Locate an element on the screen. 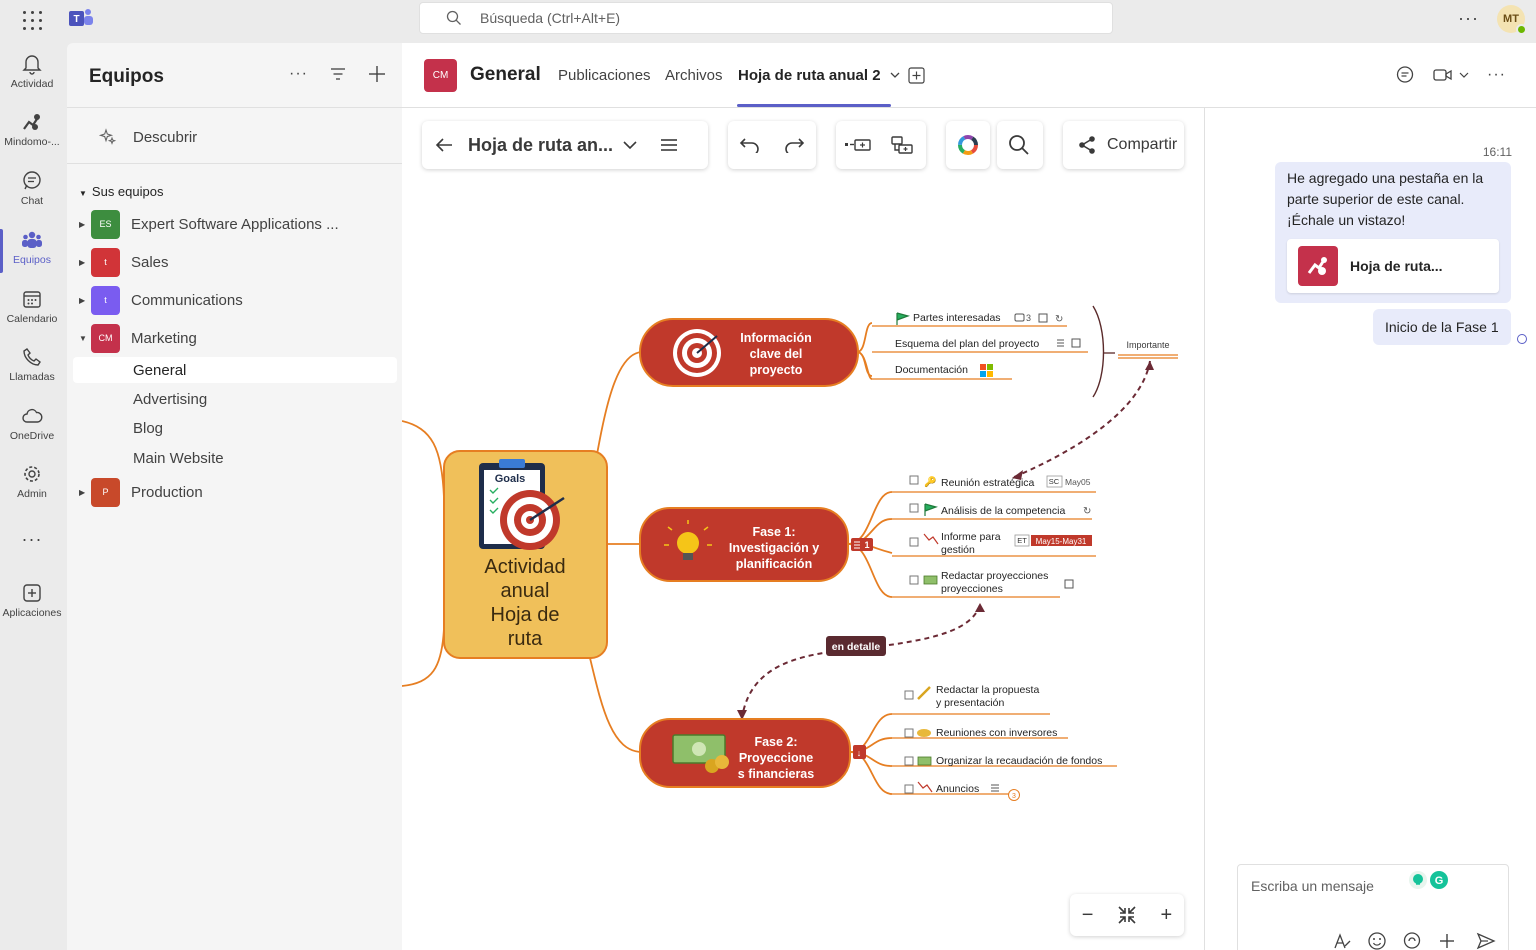  rail-item-apps: Aplicaciones is located at coordinates (32, 600).